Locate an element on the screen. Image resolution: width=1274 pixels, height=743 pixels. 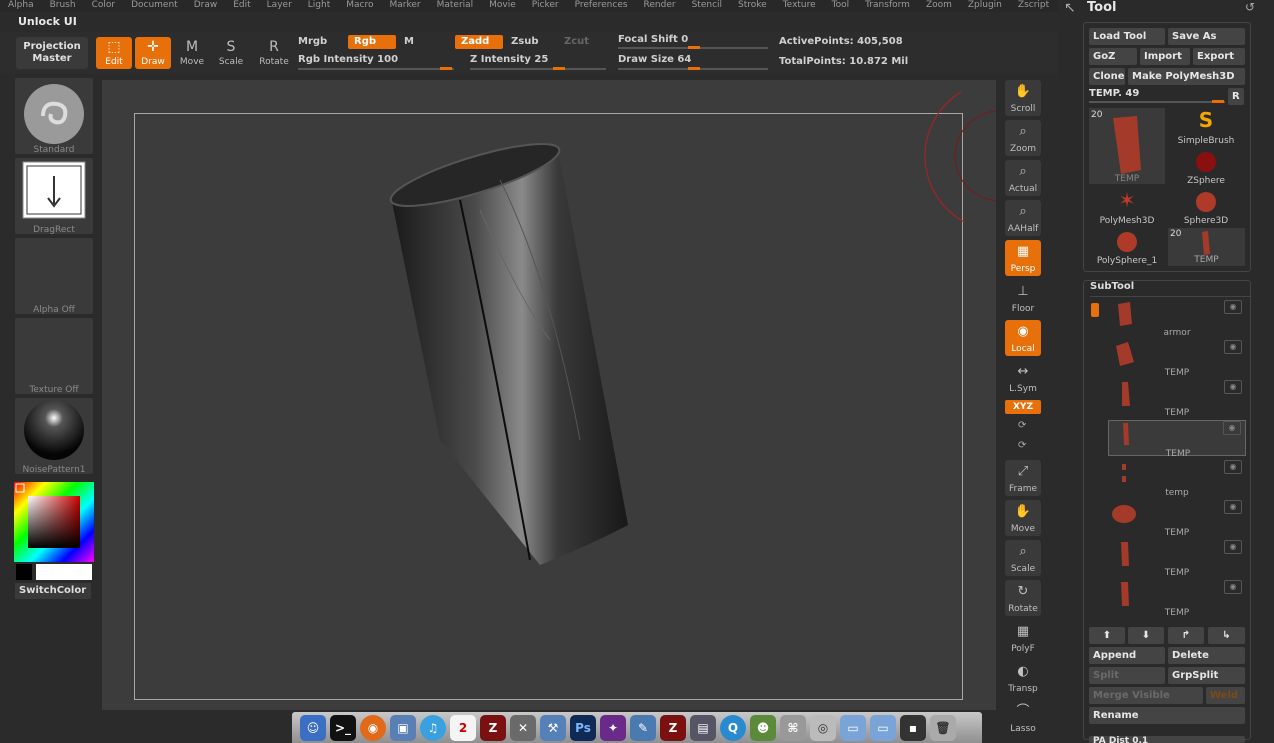
subtool-scrollbar is located at coordinates (1095, 310).